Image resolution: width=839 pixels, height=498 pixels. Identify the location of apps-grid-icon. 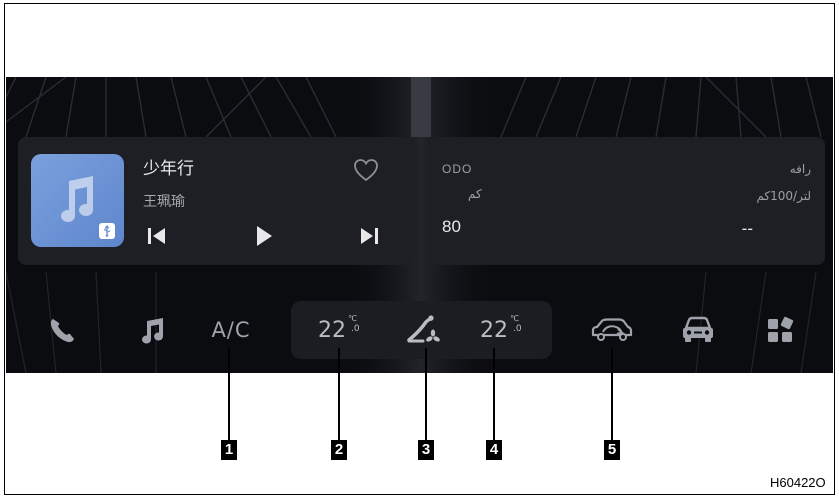
(781, 329).